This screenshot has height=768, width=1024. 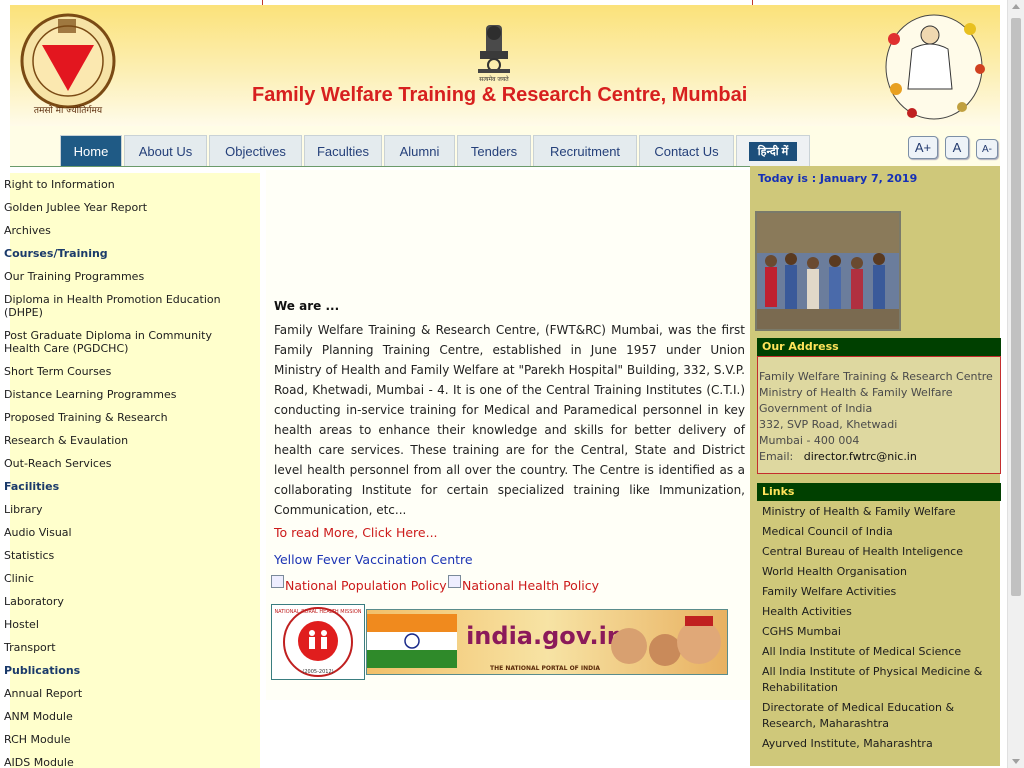 I want to click on logo-motto: तमसो मा ज्योतिर्गमय, so click(x=68, y=110).